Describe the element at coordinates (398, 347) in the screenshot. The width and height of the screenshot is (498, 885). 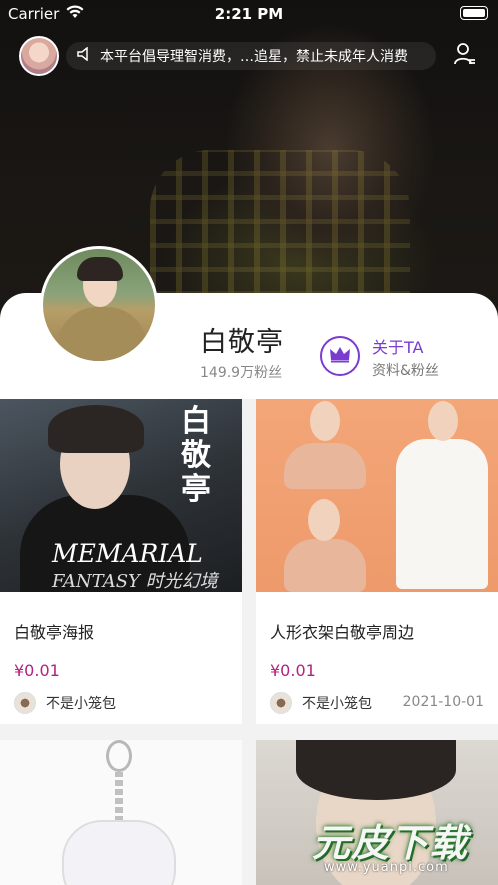
I see `about-title: 关于TA` at that location.